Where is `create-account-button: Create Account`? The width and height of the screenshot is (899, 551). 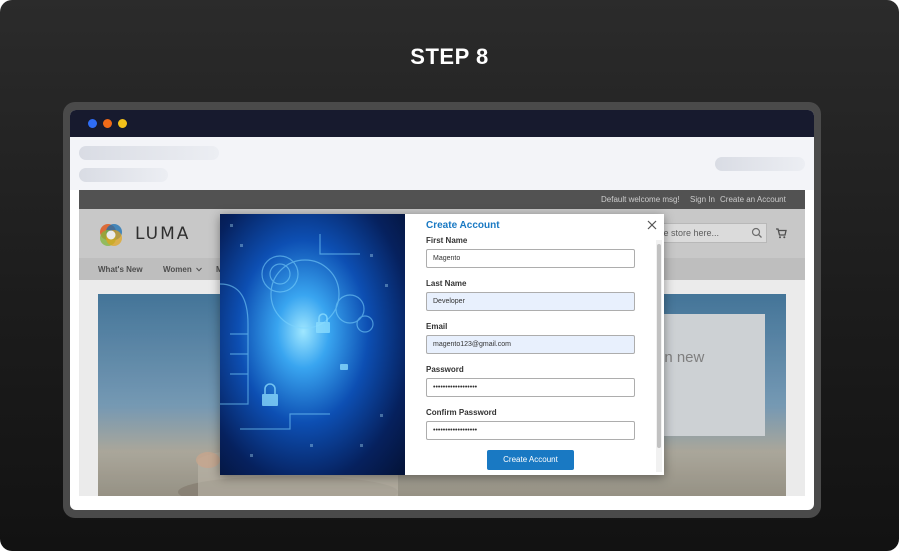 create-account-button: Create Account is located at coordinates (530, 460).